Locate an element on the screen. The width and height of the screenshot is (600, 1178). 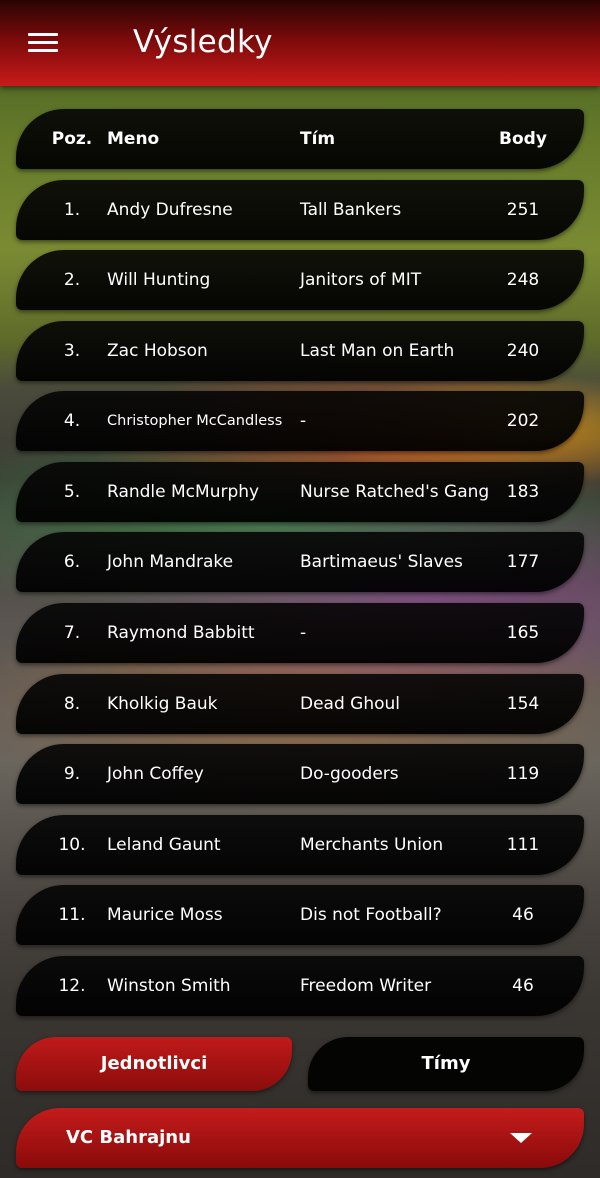
row-team-name: Tall Bankers is located at coordinates (351, 210).